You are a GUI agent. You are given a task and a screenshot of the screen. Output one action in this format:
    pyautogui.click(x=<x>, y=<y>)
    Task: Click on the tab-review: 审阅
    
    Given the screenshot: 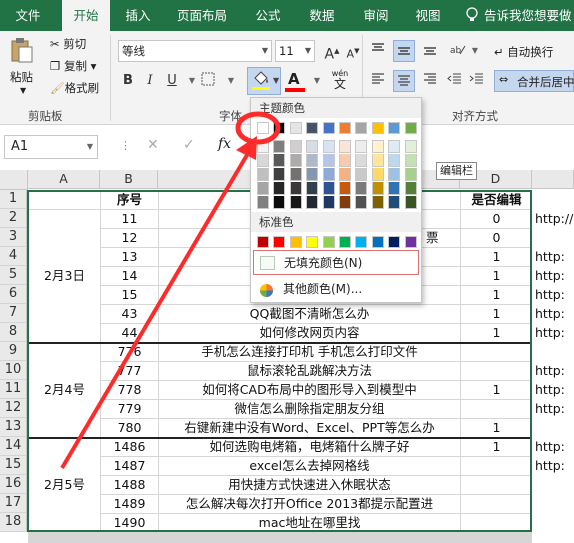 What is the action you would take?
    pyautogui.click(x=376, y=15)
    